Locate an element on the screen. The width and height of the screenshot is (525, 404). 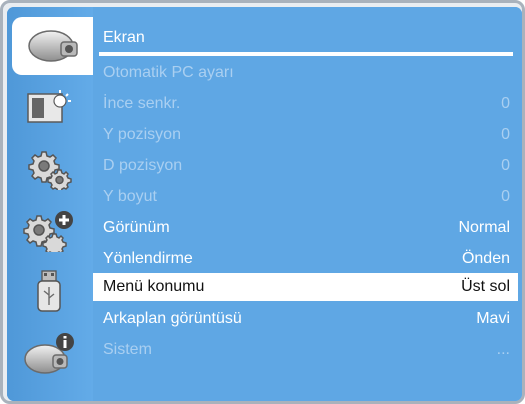
projector-display-icon is located at coordinates (53, 46).